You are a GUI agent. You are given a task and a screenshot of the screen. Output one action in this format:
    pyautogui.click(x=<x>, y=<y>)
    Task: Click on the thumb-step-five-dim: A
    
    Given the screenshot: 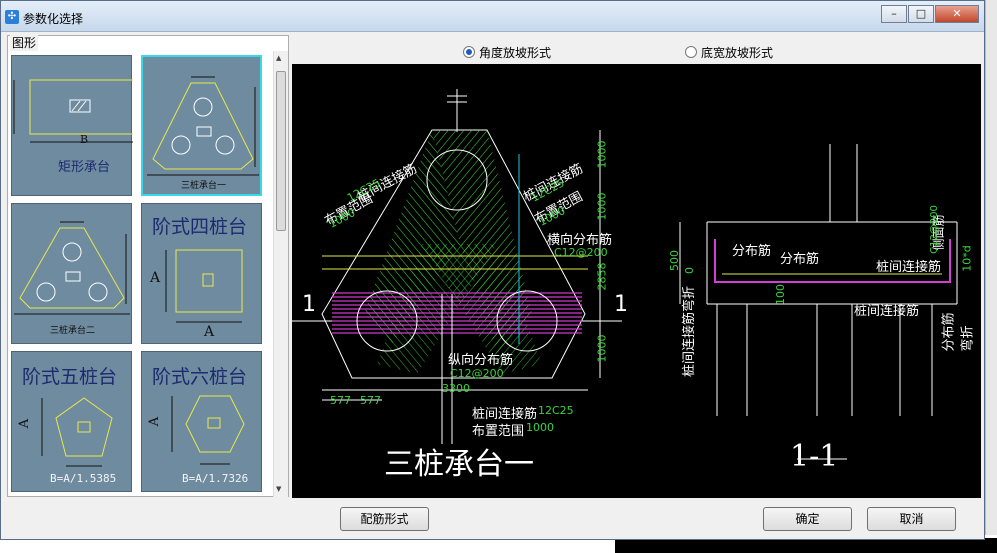 What is the action you would take?
    pyautogui.click(x=25, y=423)
    